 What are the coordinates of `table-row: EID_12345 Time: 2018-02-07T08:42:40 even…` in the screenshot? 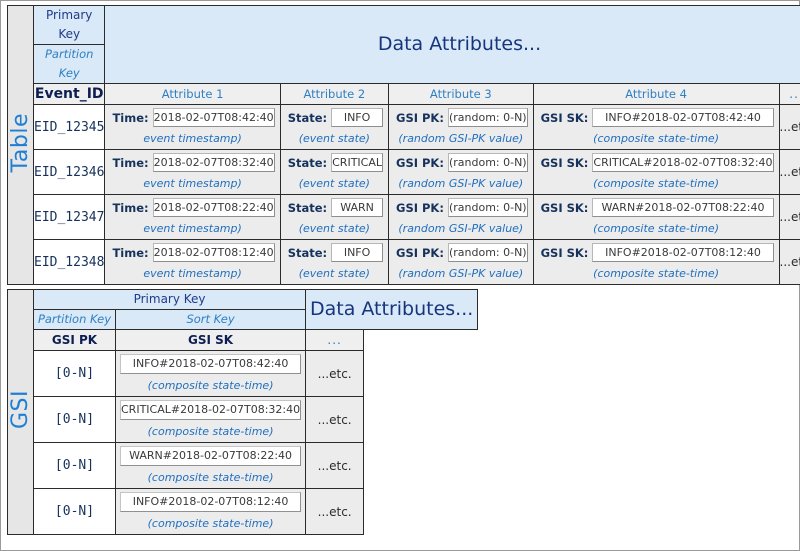 It's located at (404, 127).